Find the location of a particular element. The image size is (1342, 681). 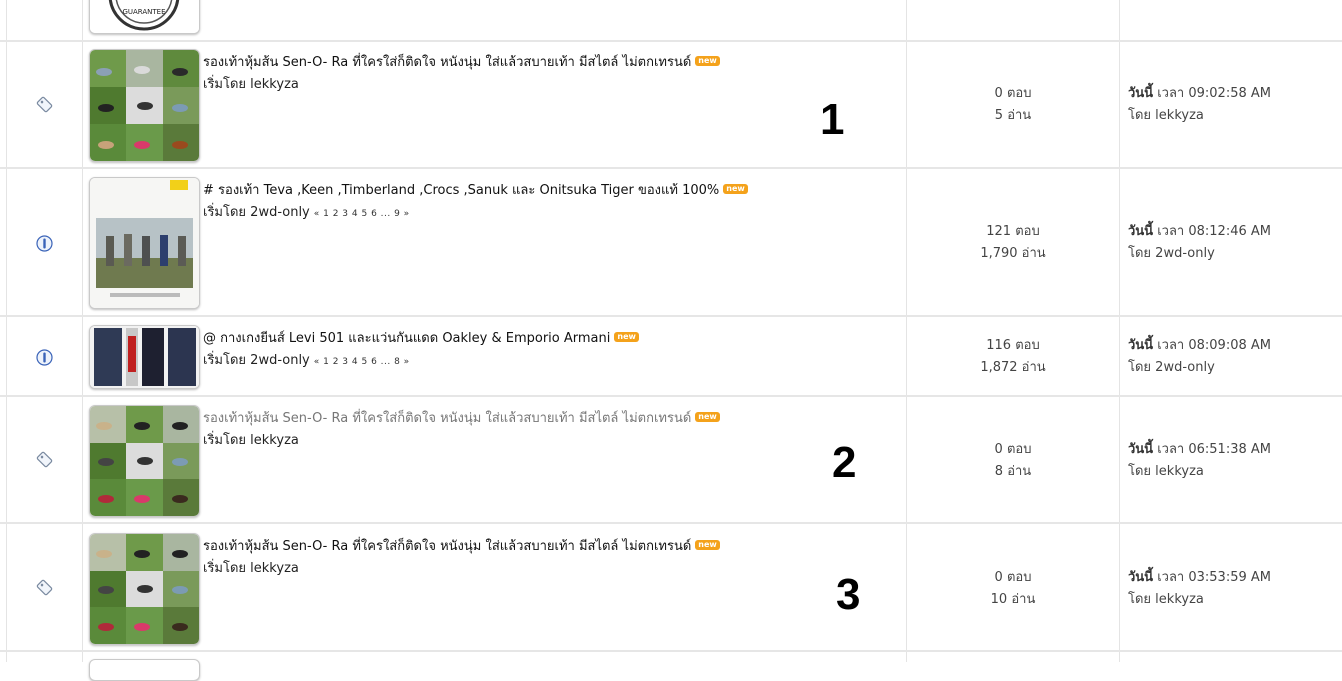

topic-thumbnail: GUARANTEE is located at coordinates (144, 17).